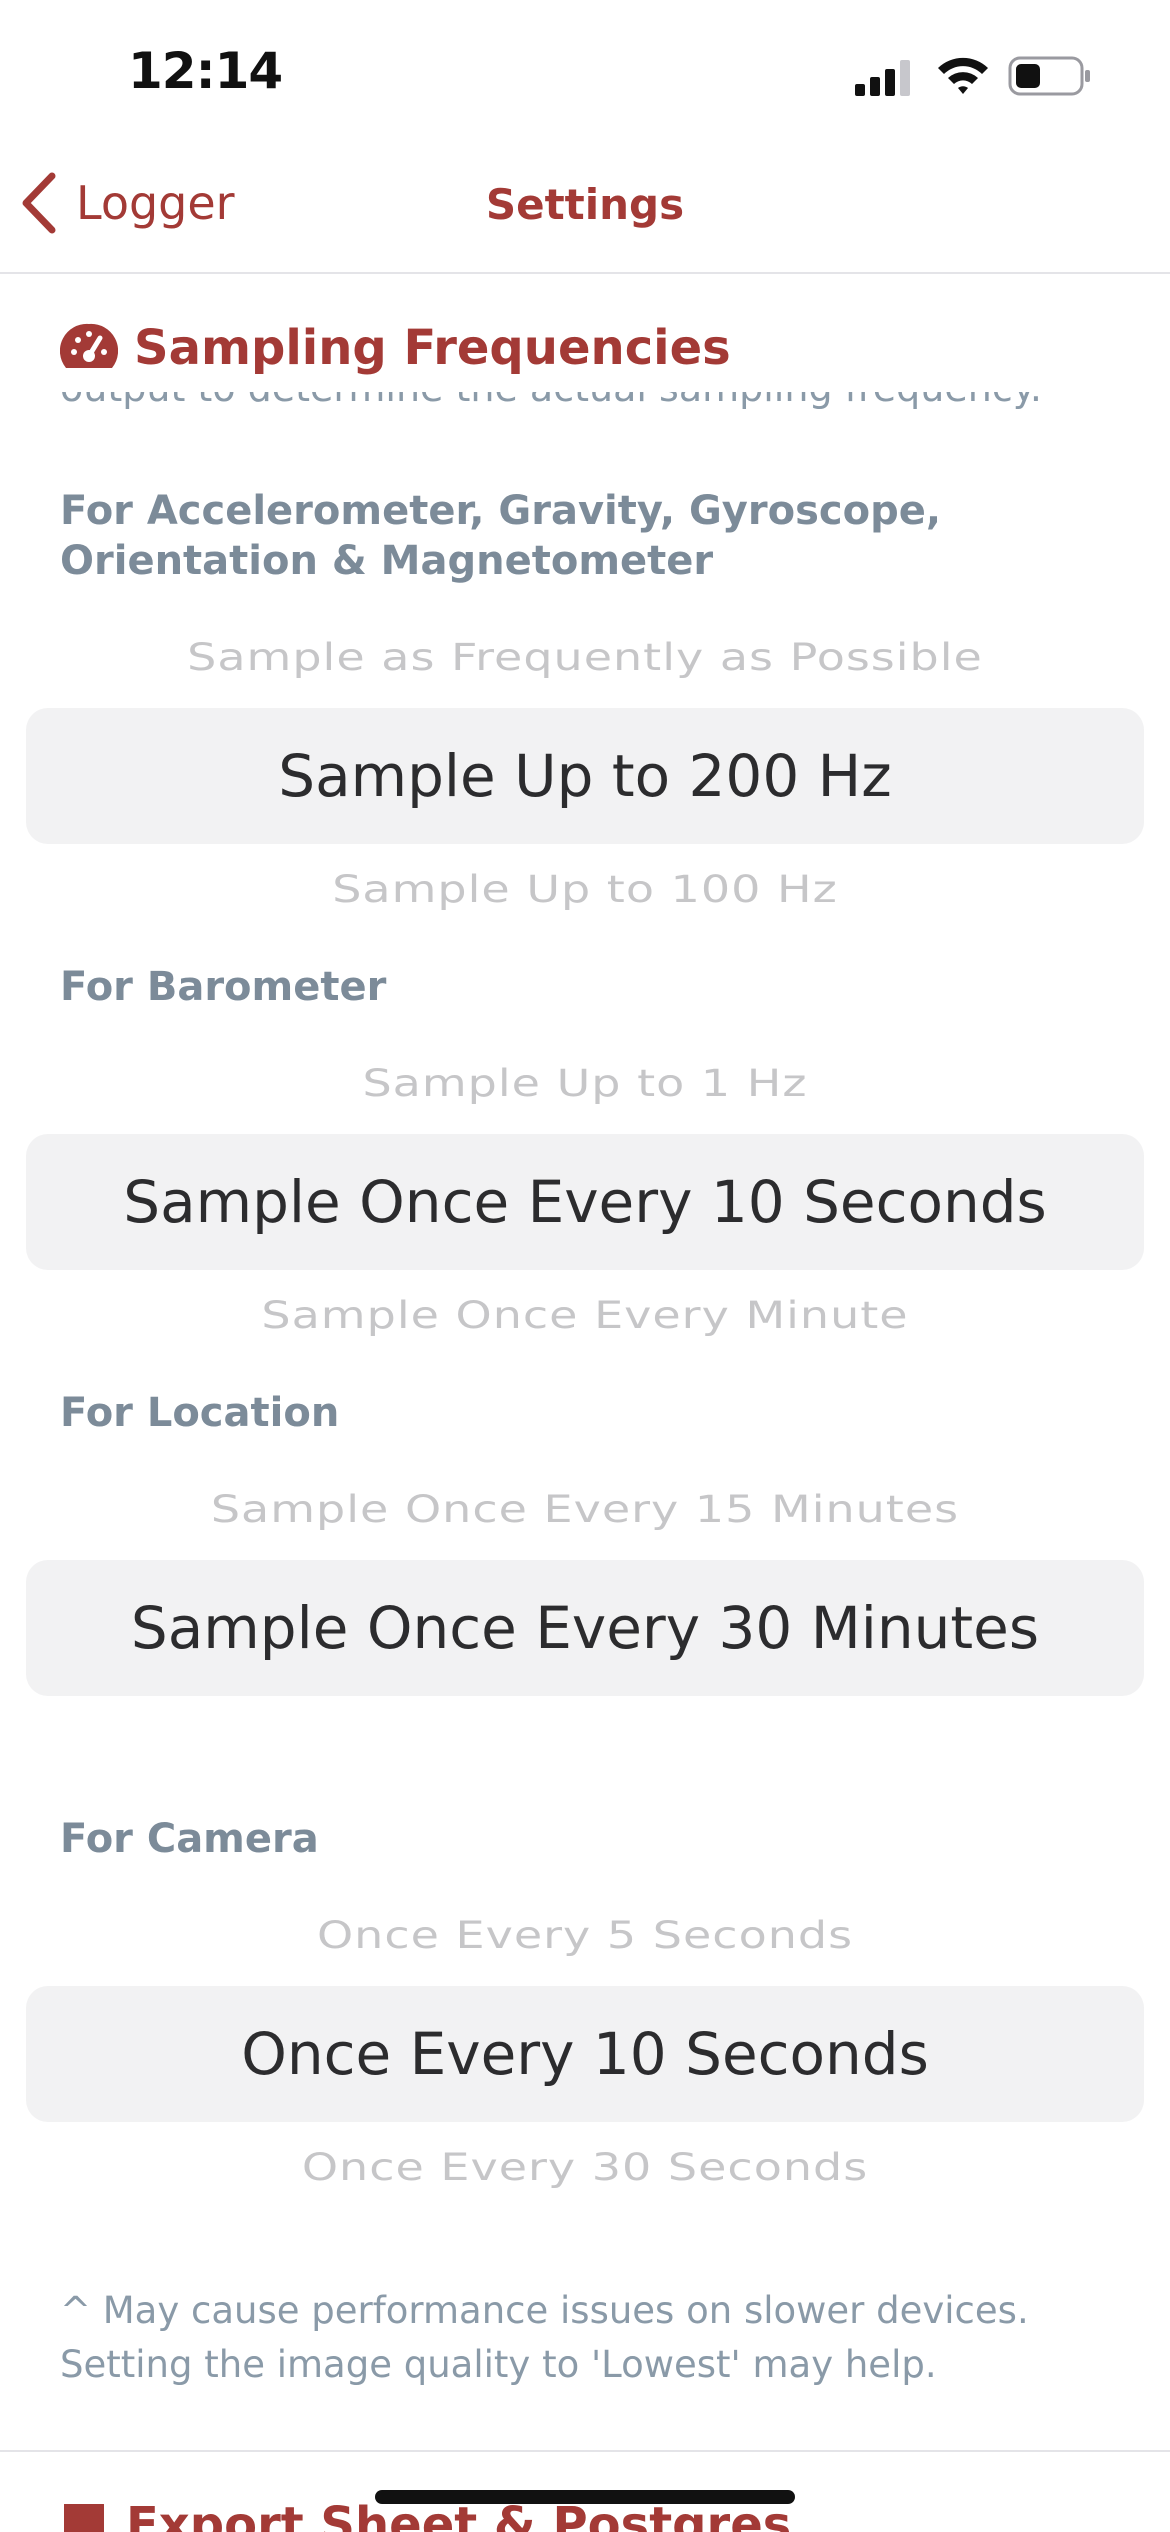  Describe the element at coordinates (223, 987) in the screenshot. I see `barometer-label: For Barometer` at that location.